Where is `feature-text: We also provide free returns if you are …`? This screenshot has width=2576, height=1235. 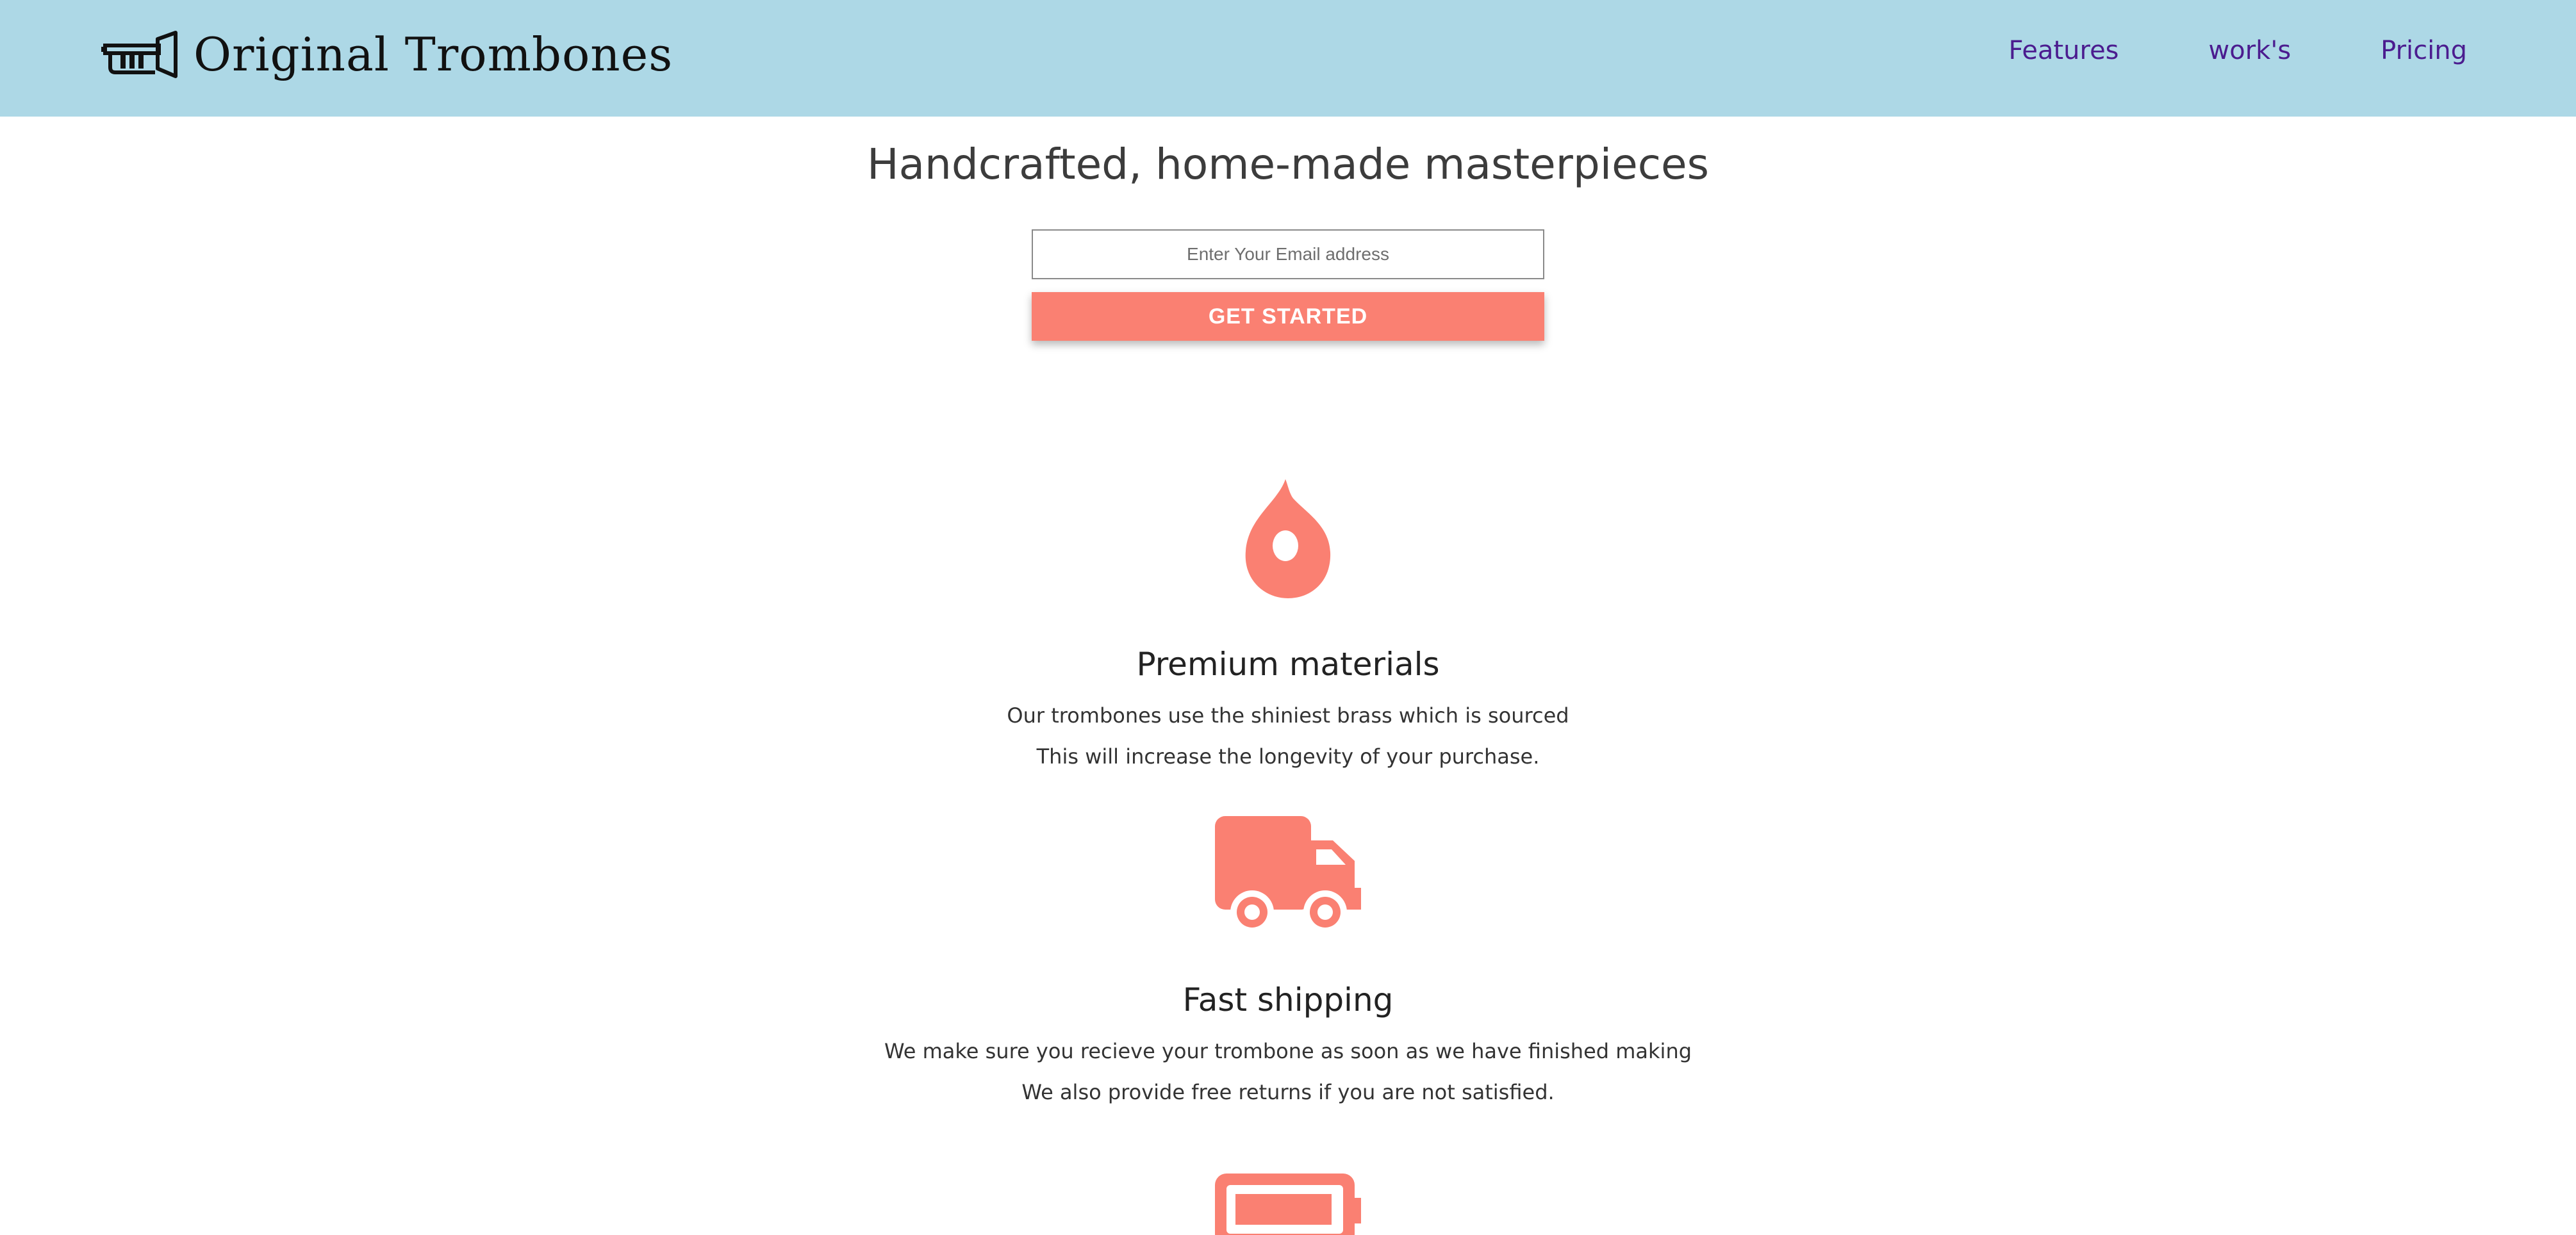
feature-text: We also provide free returns if you are … is located at coordinates (1288, 1092).